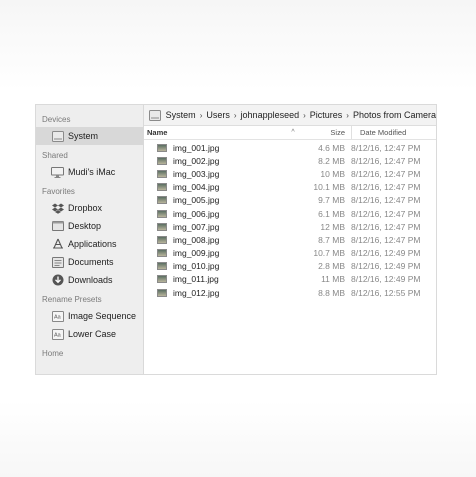 The width and height of the screenshot is (476, 477). Describe the element at coordinates (331, 160) in the screenshot. I see `file-size: 8.2 MB` at that location.